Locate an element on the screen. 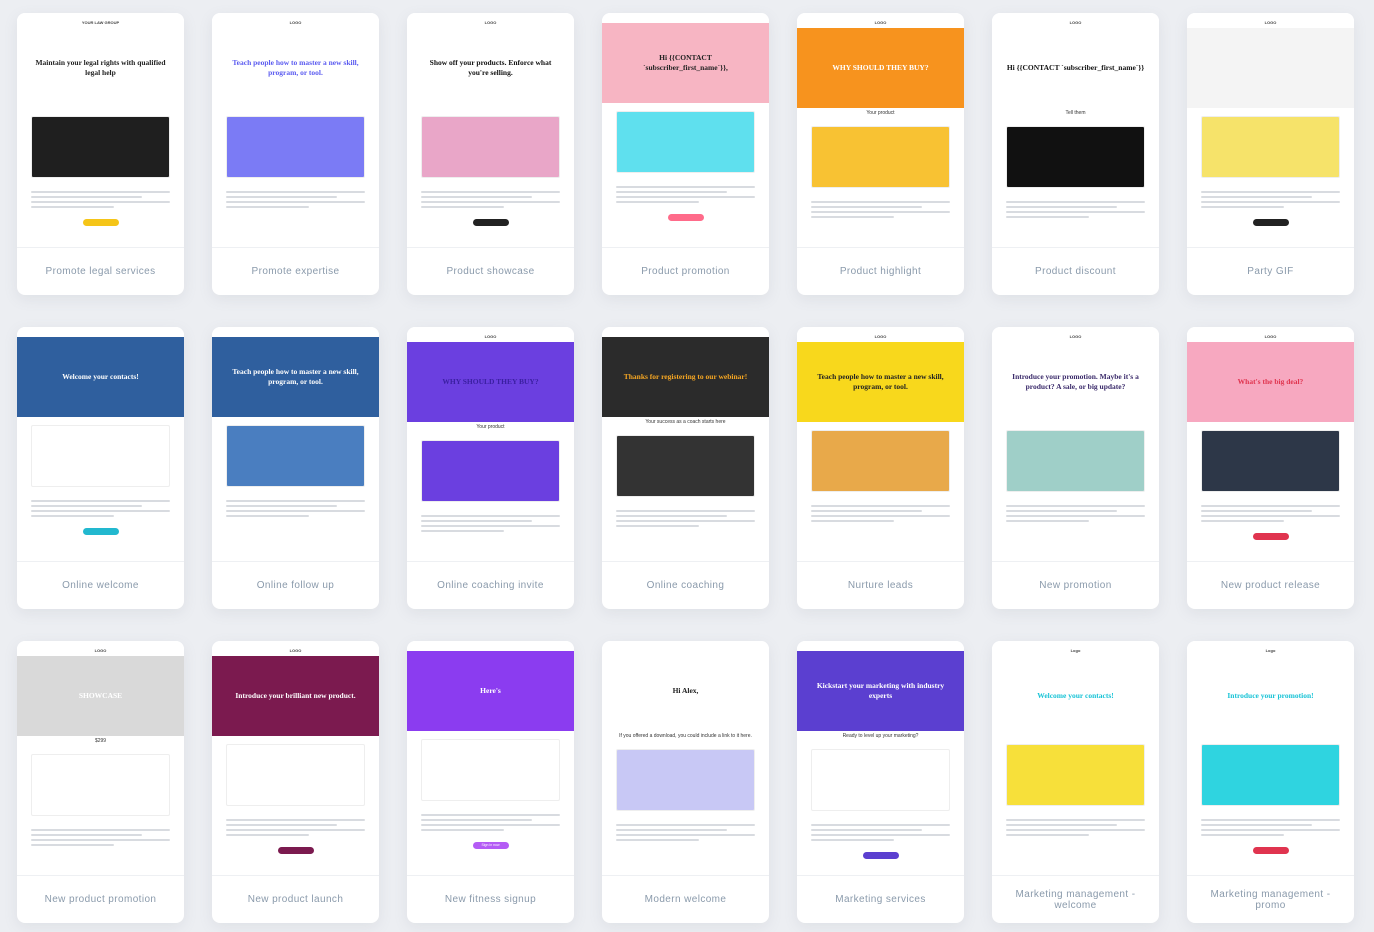  template-preview: Hi {{CONTACT `subscriber_first_name`}}, is located at coordinates (685, 130).